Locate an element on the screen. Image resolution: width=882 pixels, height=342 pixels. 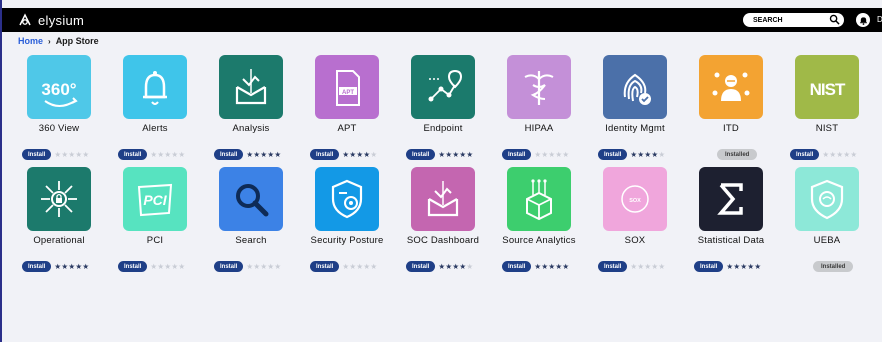
app-tile: ITD Installed is located at coordinates (731, 114).